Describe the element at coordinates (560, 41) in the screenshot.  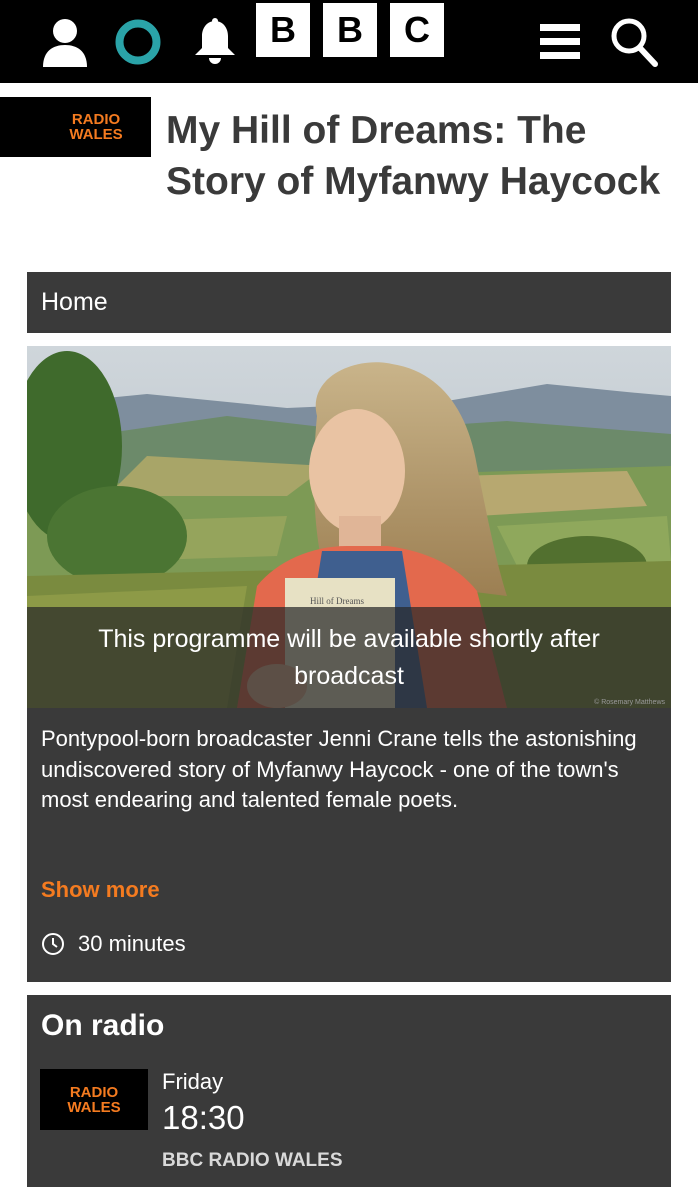
I see `menu-icon` at that location.